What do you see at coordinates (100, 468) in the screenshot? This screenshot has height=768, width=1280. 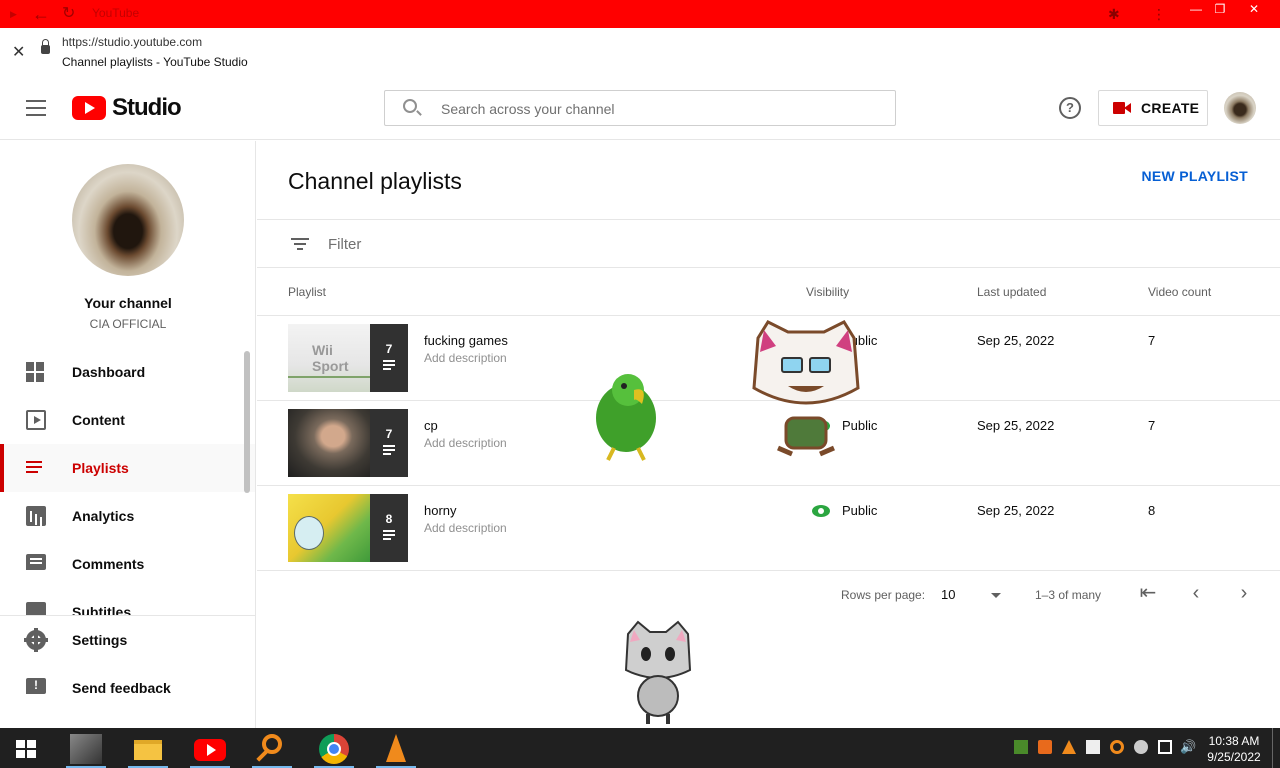 I see `sidebar-item-label: Playlists` at bounding box center [100, 468].